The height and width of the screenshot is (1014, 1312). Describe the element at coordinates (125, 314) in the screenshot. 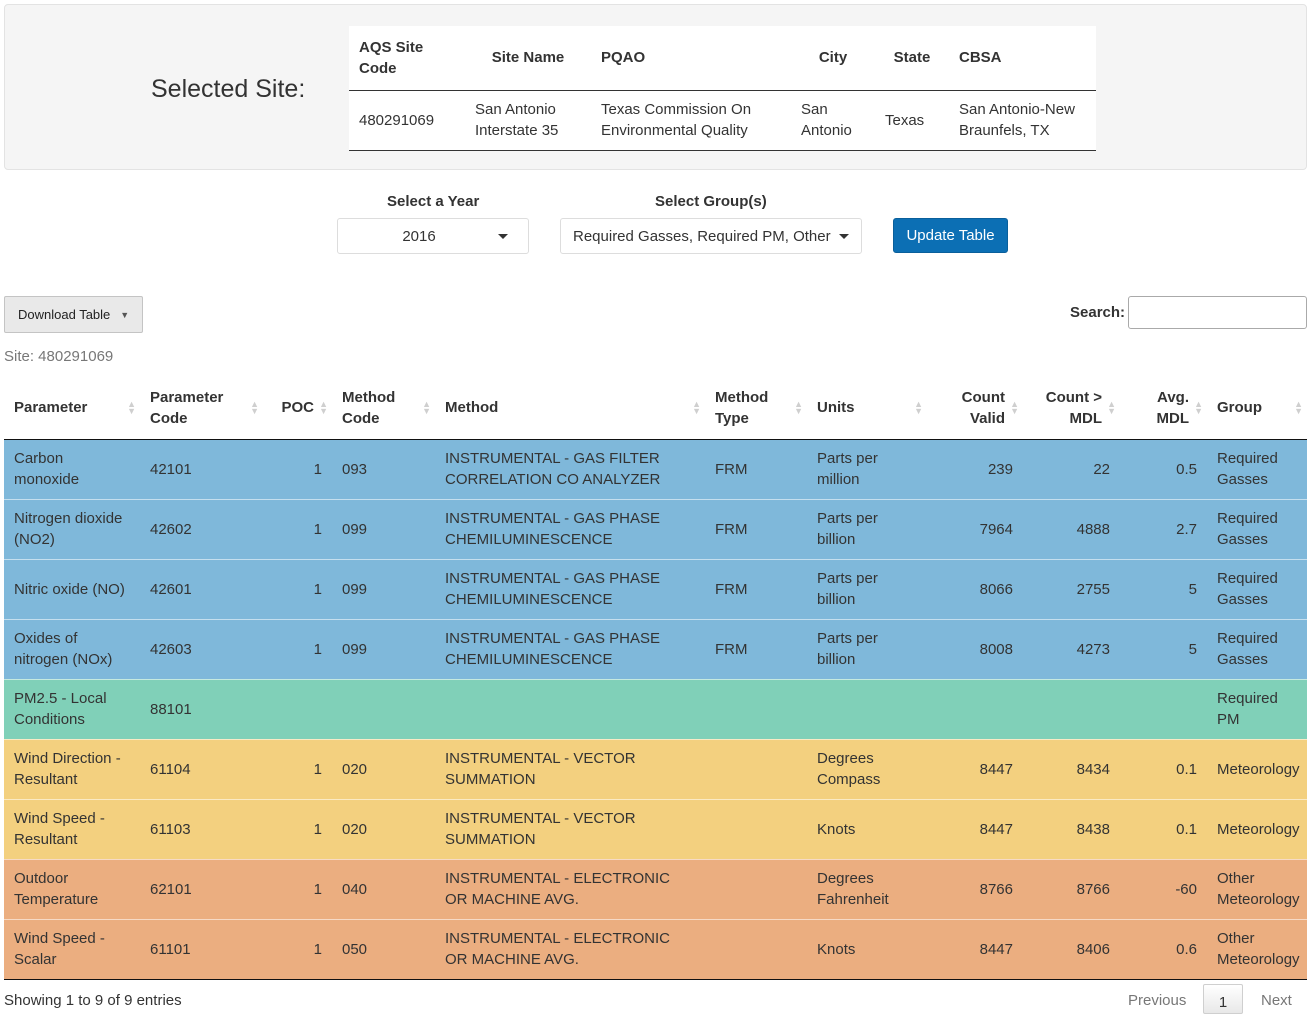

I see `caret-down-icon: ▼` at that location.